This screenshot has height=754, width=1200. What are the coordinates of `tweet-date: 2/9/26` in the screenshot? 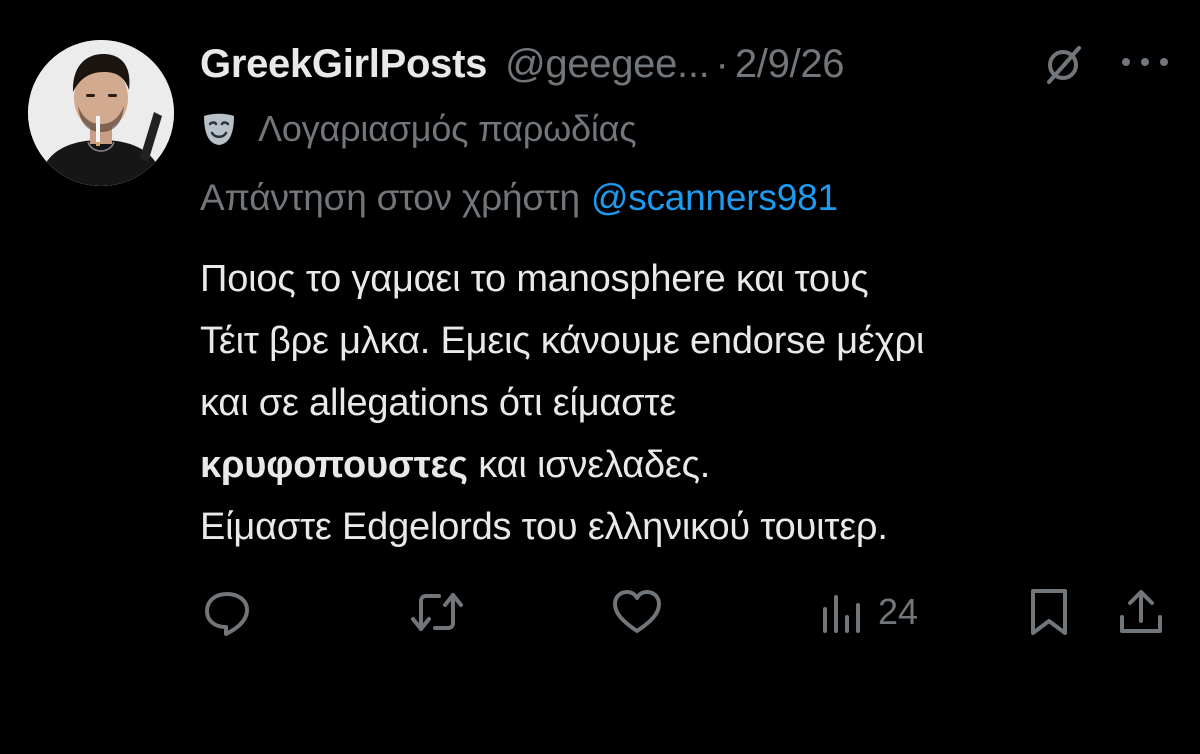 It's located at (790, 64).